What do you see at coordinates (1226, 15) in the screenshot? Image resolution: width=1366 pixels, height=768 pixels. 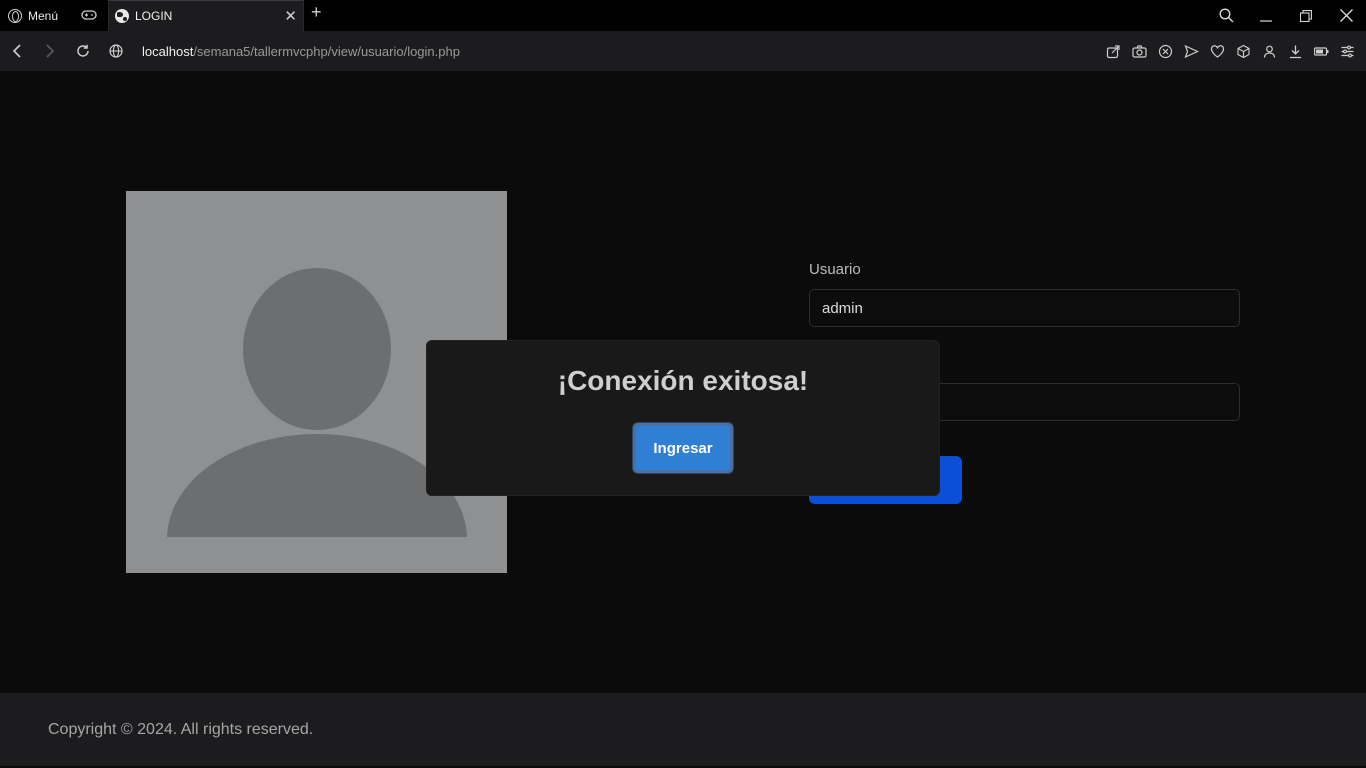 I see `search-icon` at bounding box center [1226, 15].